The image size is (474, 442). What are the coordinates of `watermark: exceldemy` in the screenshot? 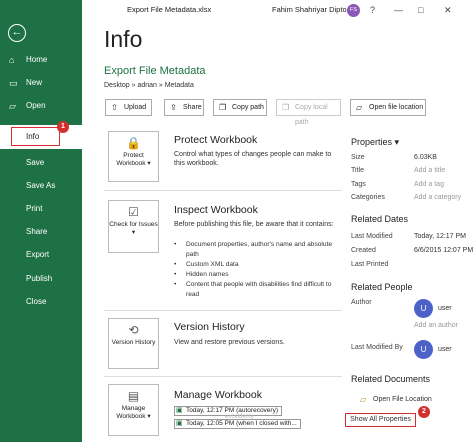 It's located at (239, 417).